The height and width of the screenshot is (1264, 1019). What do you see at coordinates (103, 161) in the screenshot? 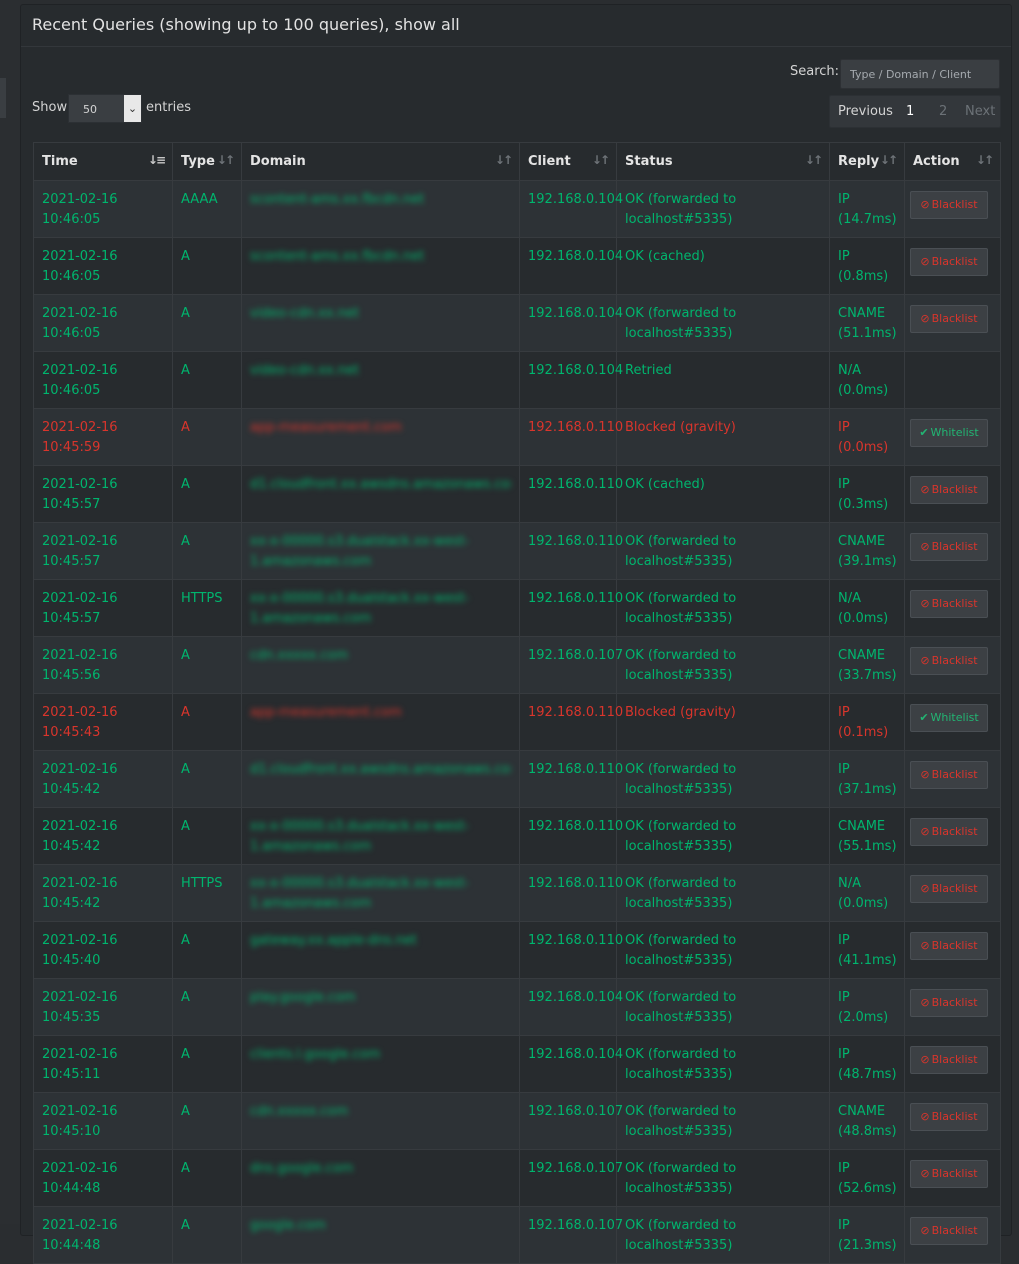
I see `column-header-time: Time ↓≡` at bounding box center [103, 161].